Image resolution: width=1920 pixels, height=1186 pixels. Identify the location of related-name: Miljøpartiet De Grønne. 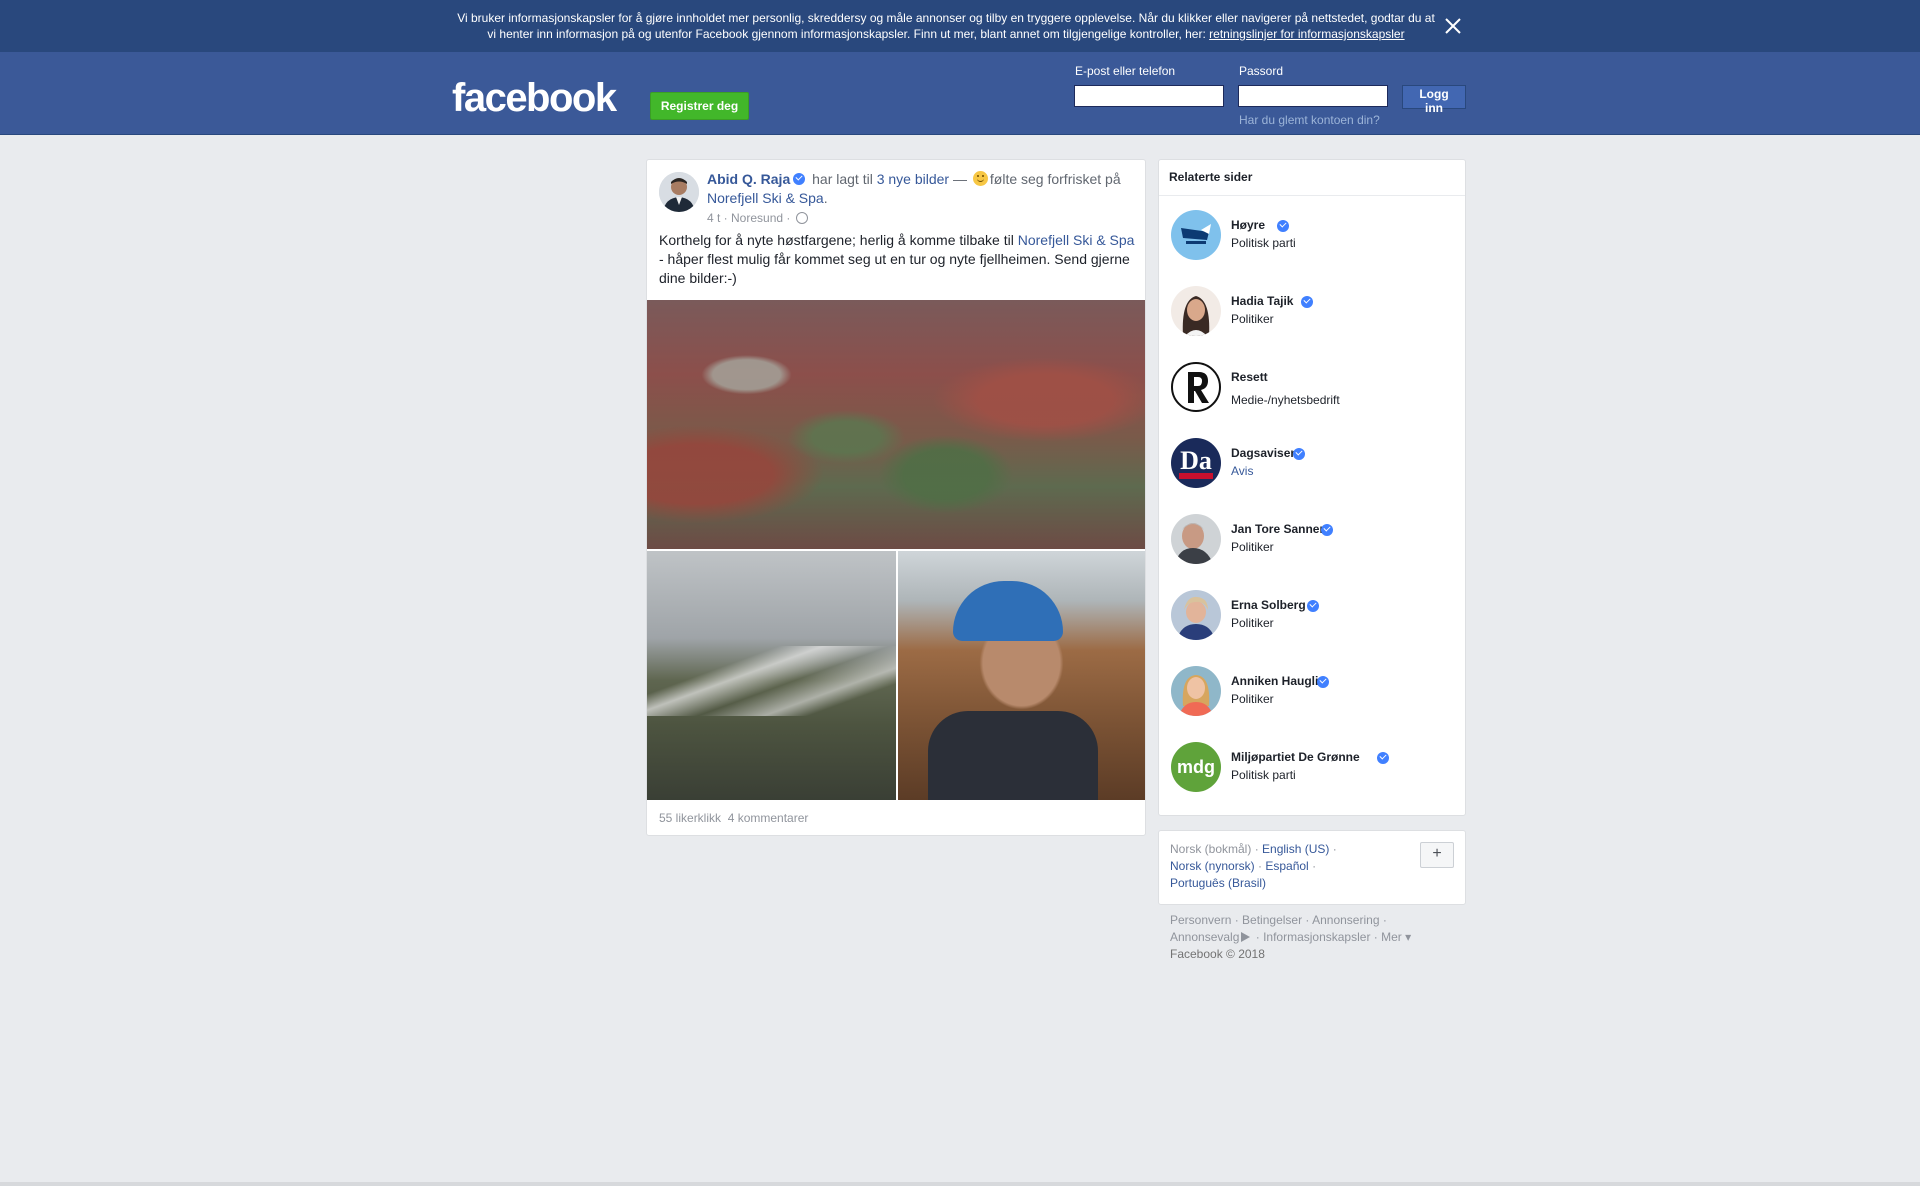
(1295, 757).